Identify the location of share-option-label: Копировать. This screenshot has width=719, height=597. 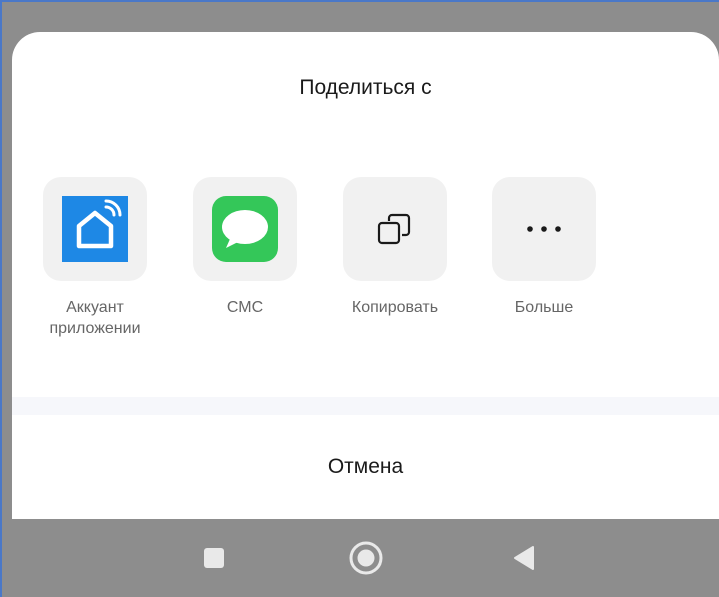
(395, 307).